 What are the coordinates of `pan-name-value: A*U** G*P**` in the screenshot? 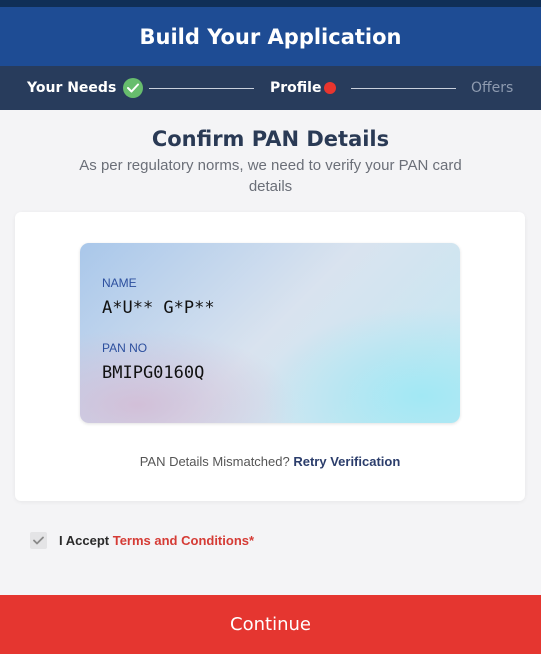 It's located at (158, 308).